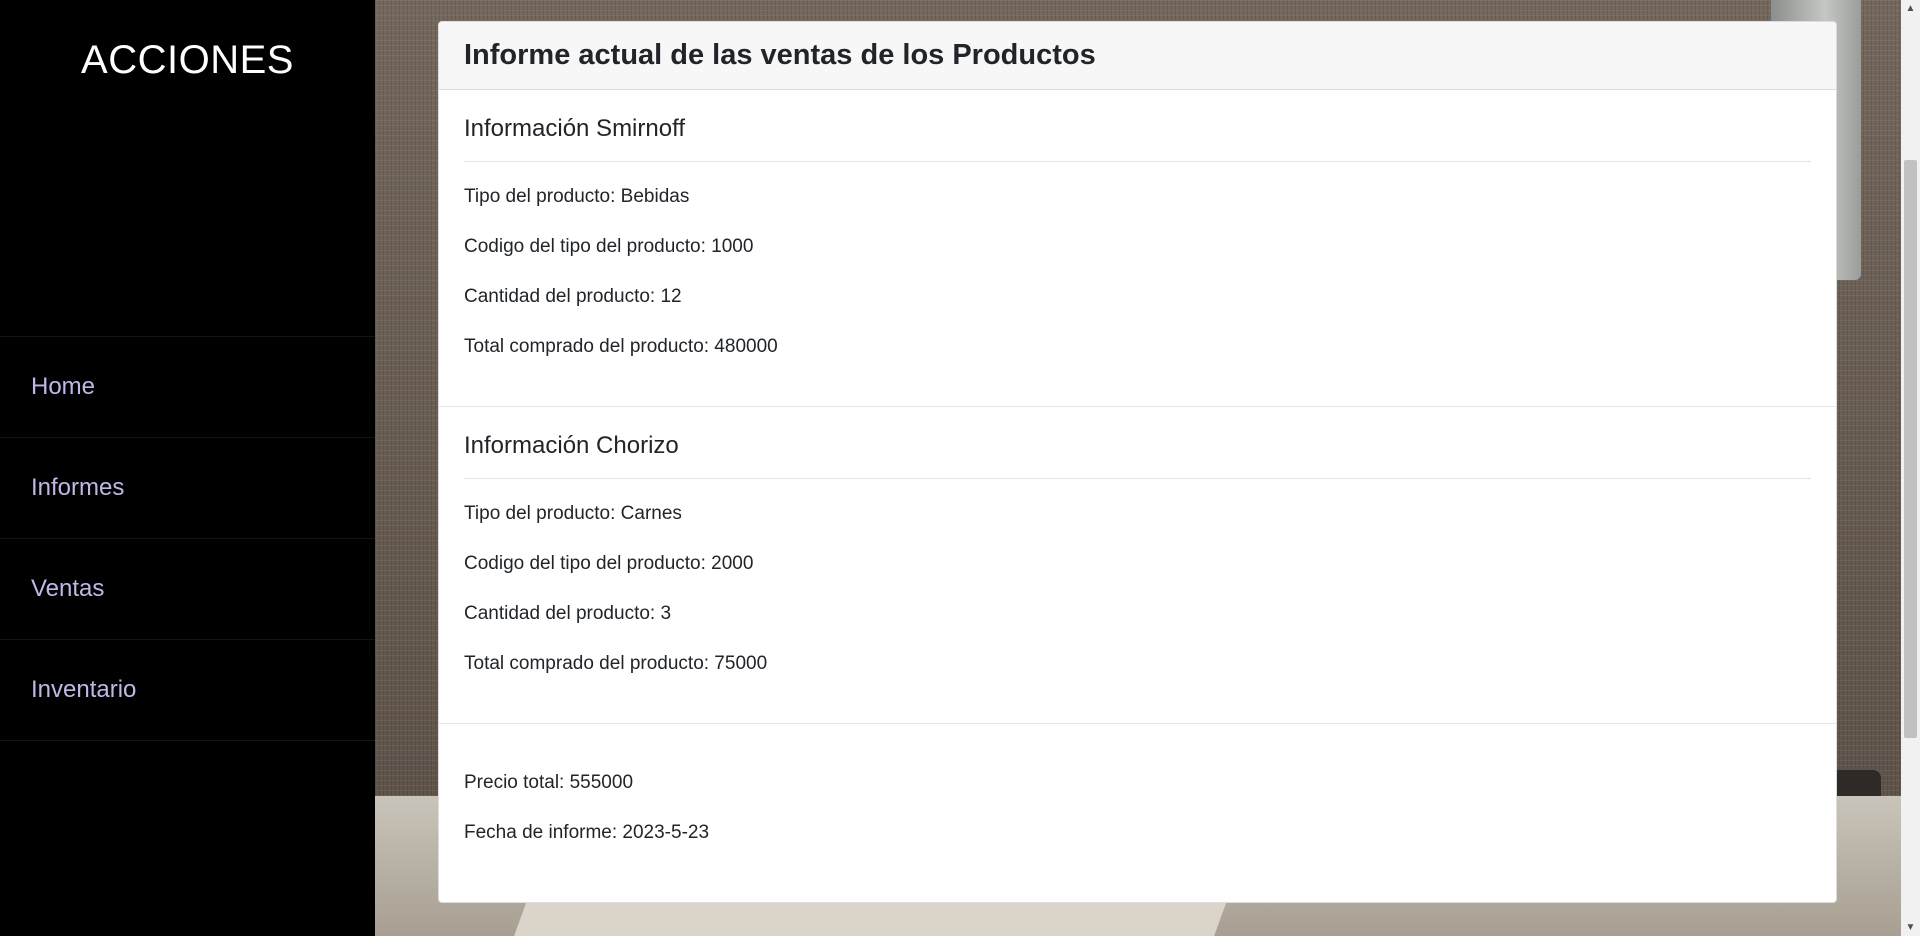 The height and width of the screenshot is (936, 1920). Describe the element at coordinates (1910, 8) in the screenshot. I see `scroll-up-icon: ▲` at that location.